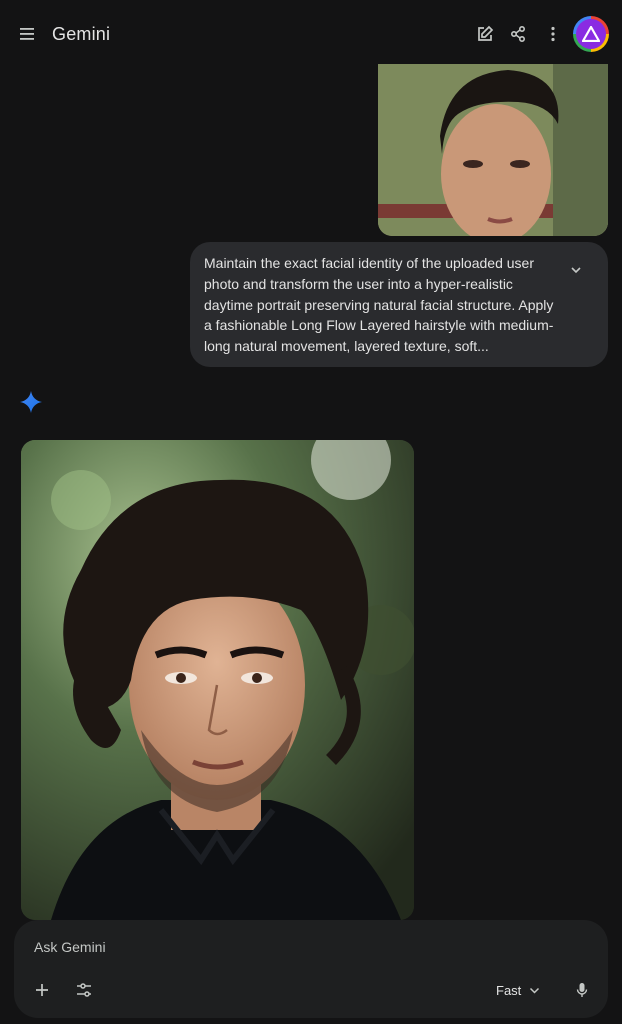 The width and height of the screenshot is (622, 1024). I want to click on model-label: Fast, so click(509, 990).